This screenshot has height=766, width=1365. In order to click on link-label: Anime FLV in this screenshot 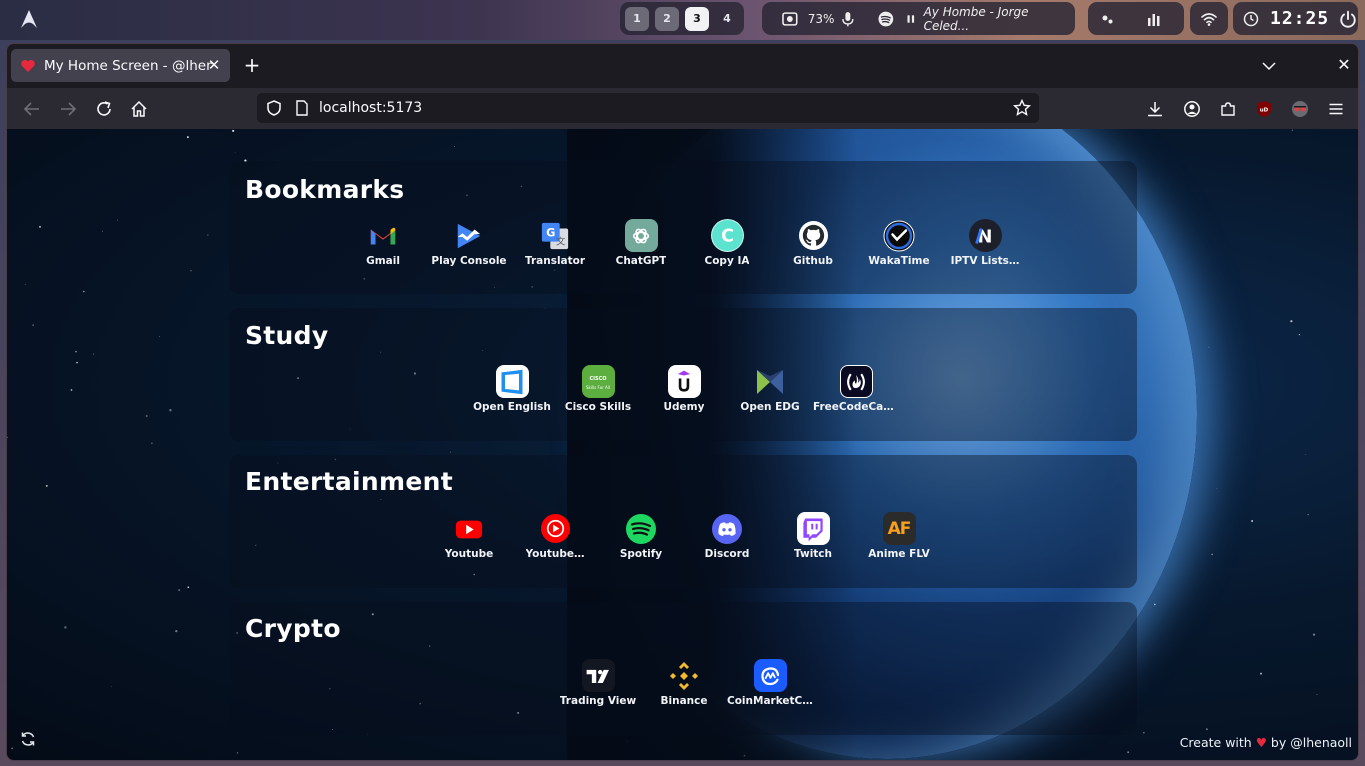, I will do `click(899, 554)`.